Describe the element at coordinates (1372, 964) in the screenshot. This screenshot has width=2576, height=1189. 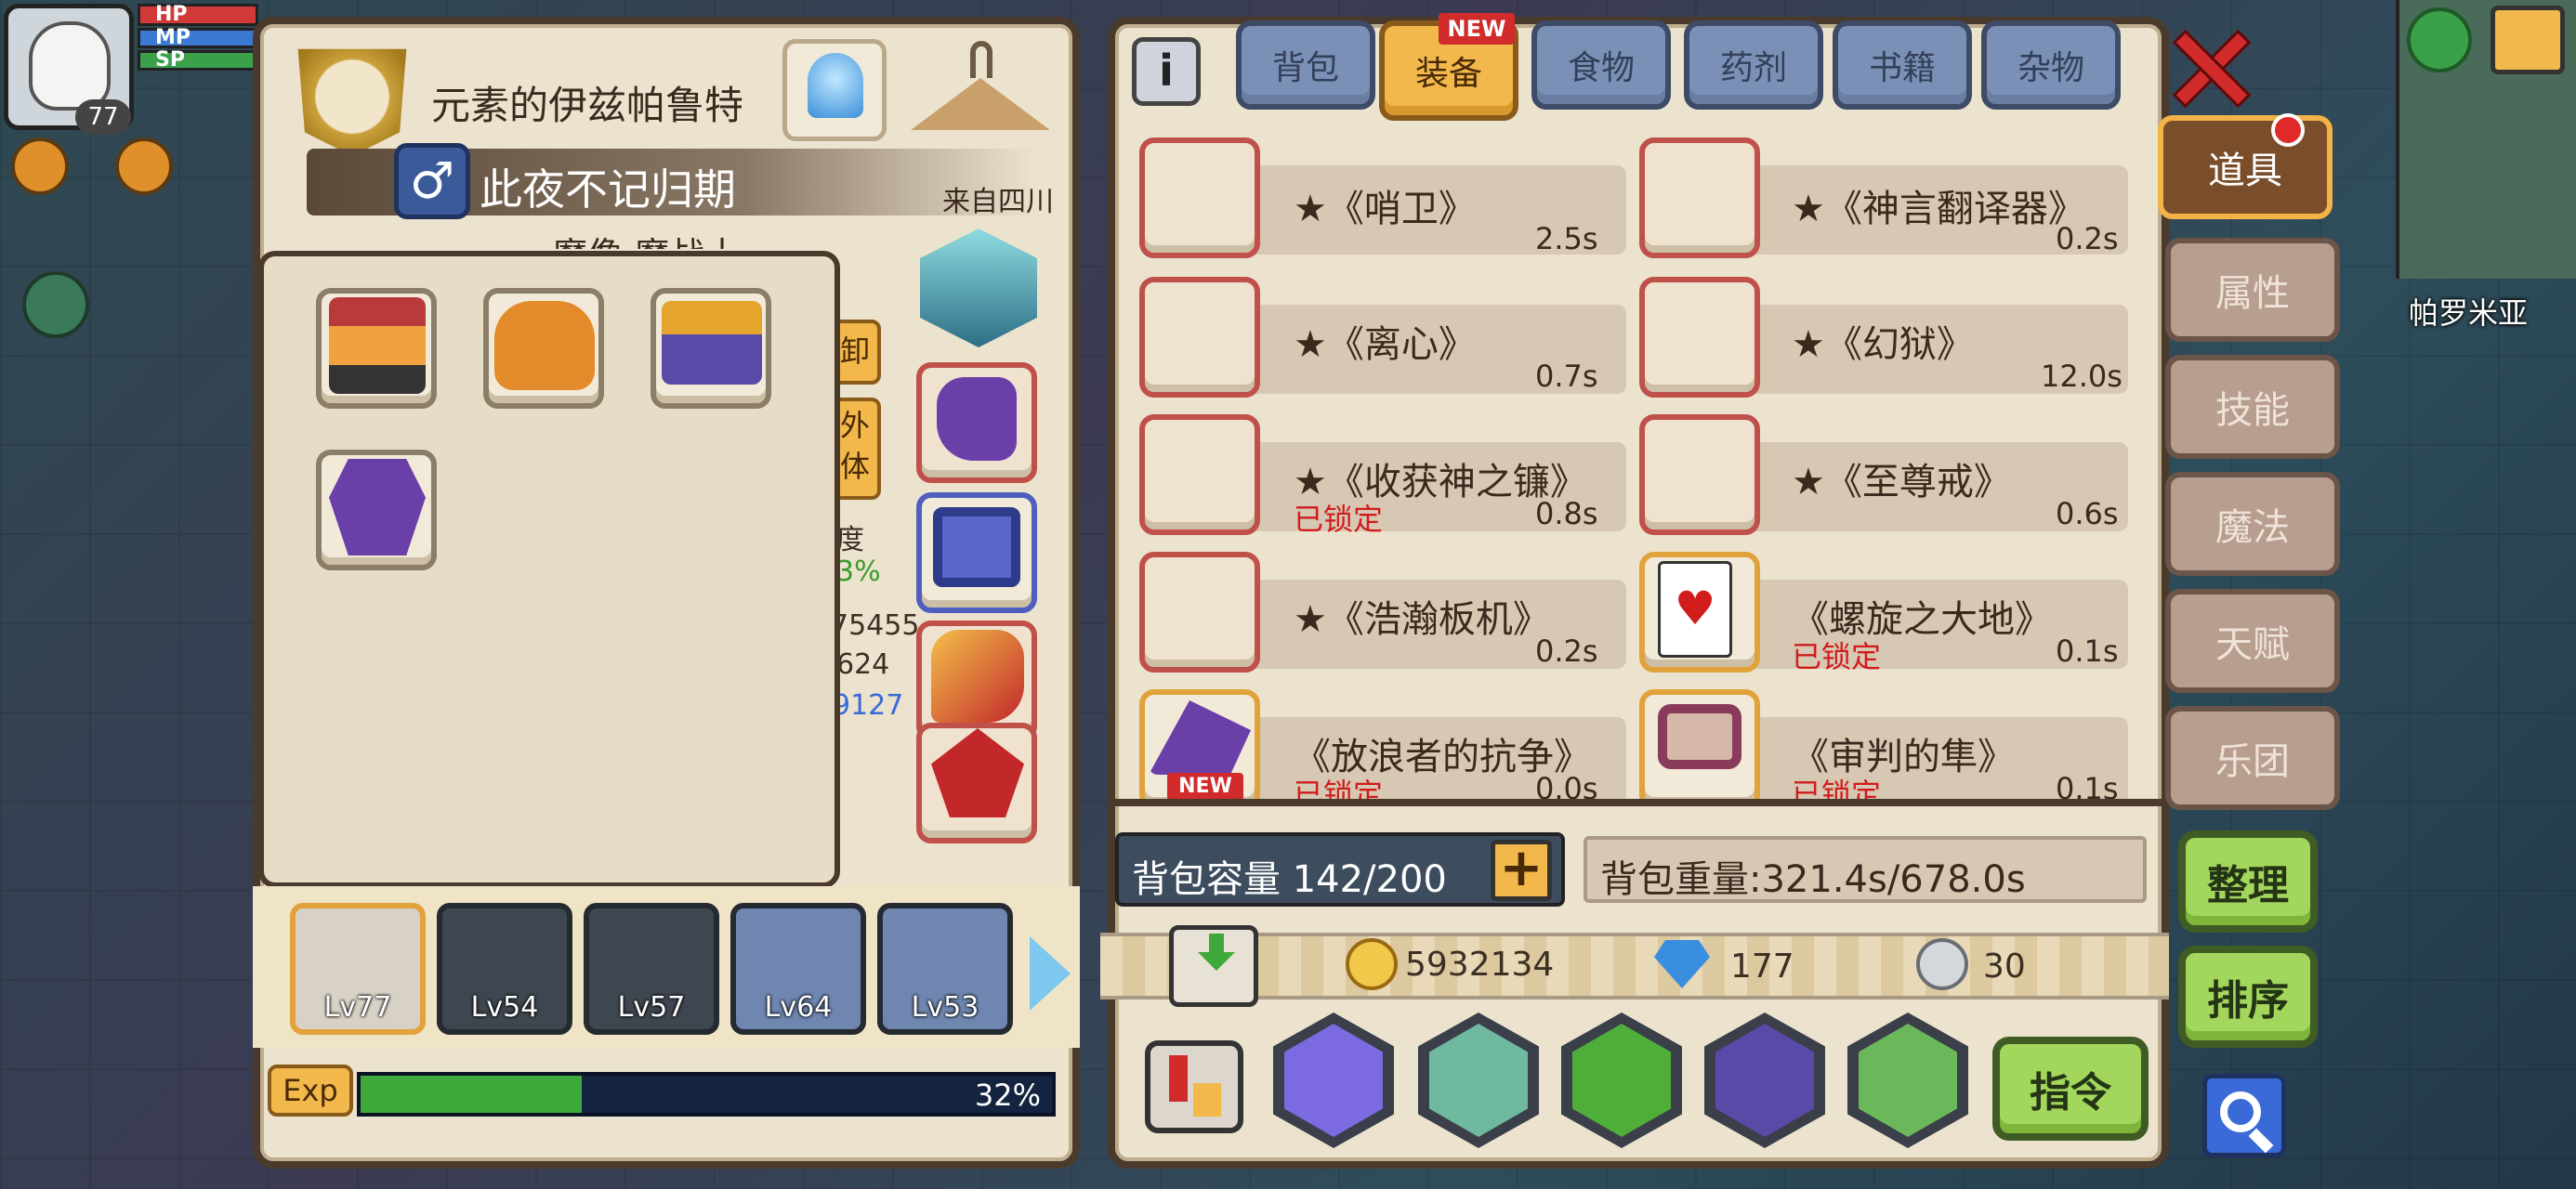
I see `gold-coin-icon` at that location.